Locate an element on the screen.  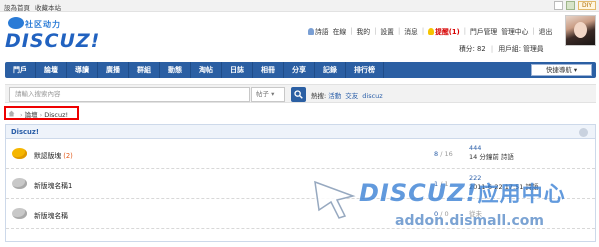
forum-today-count: (2) is located at coordinates (68, 156).